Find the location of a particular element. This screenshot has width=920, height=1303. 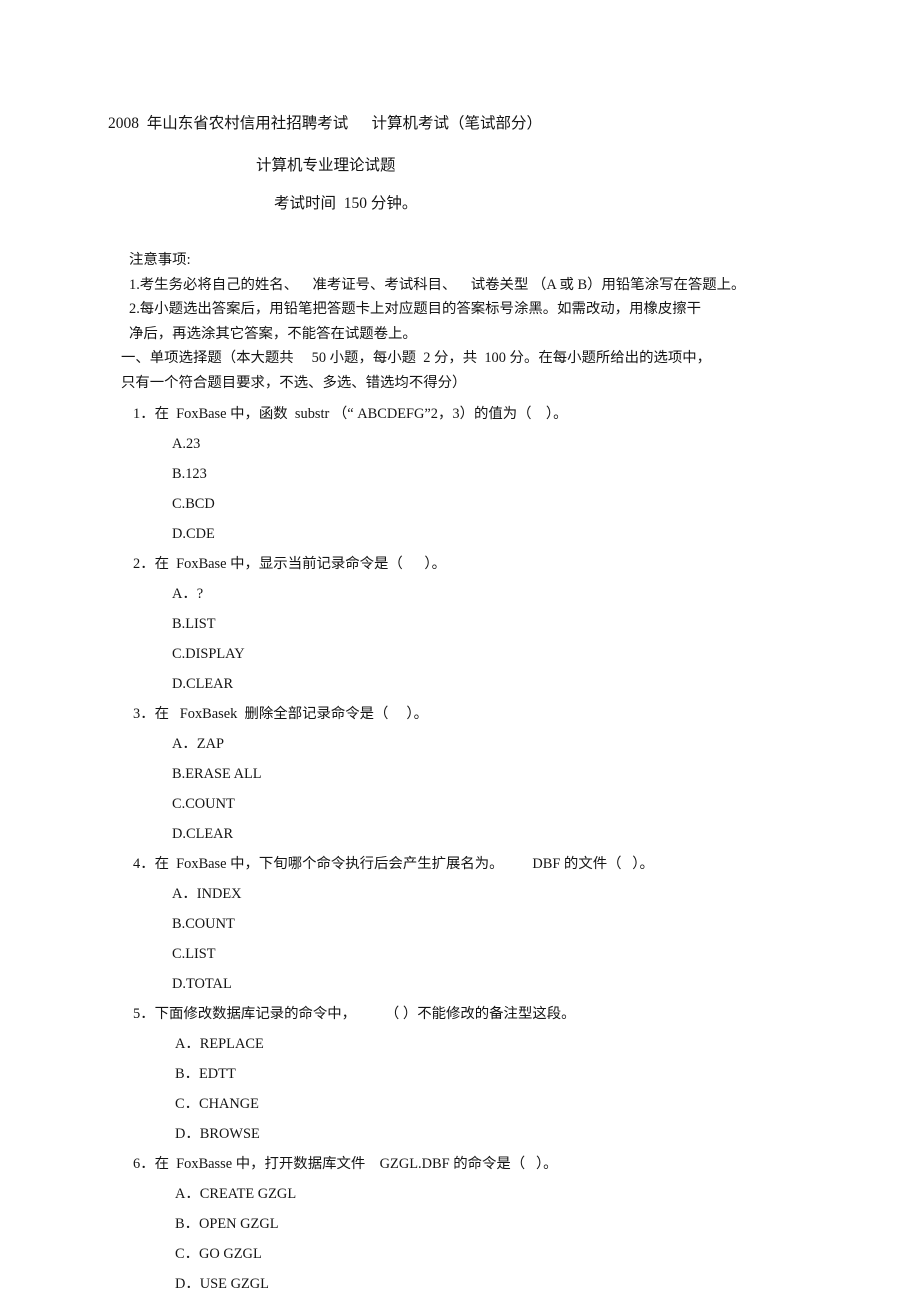

option-a: A．? is located at coordinates (460, 594).